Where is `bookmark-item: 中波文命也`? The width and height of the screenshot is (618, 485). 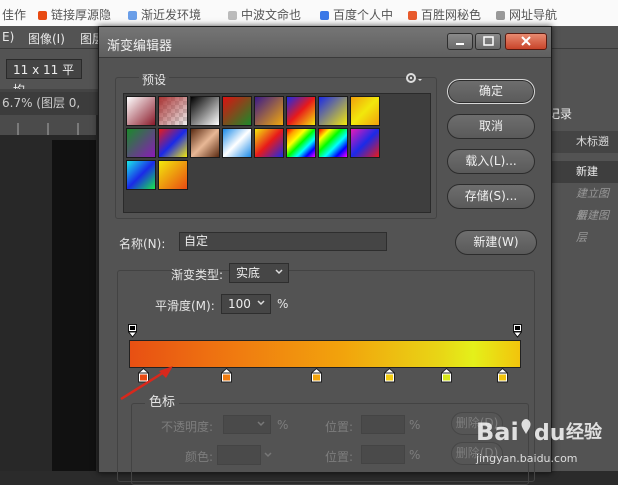 bookmark-item: 中波文命也 is located at coordinates (264, 14).